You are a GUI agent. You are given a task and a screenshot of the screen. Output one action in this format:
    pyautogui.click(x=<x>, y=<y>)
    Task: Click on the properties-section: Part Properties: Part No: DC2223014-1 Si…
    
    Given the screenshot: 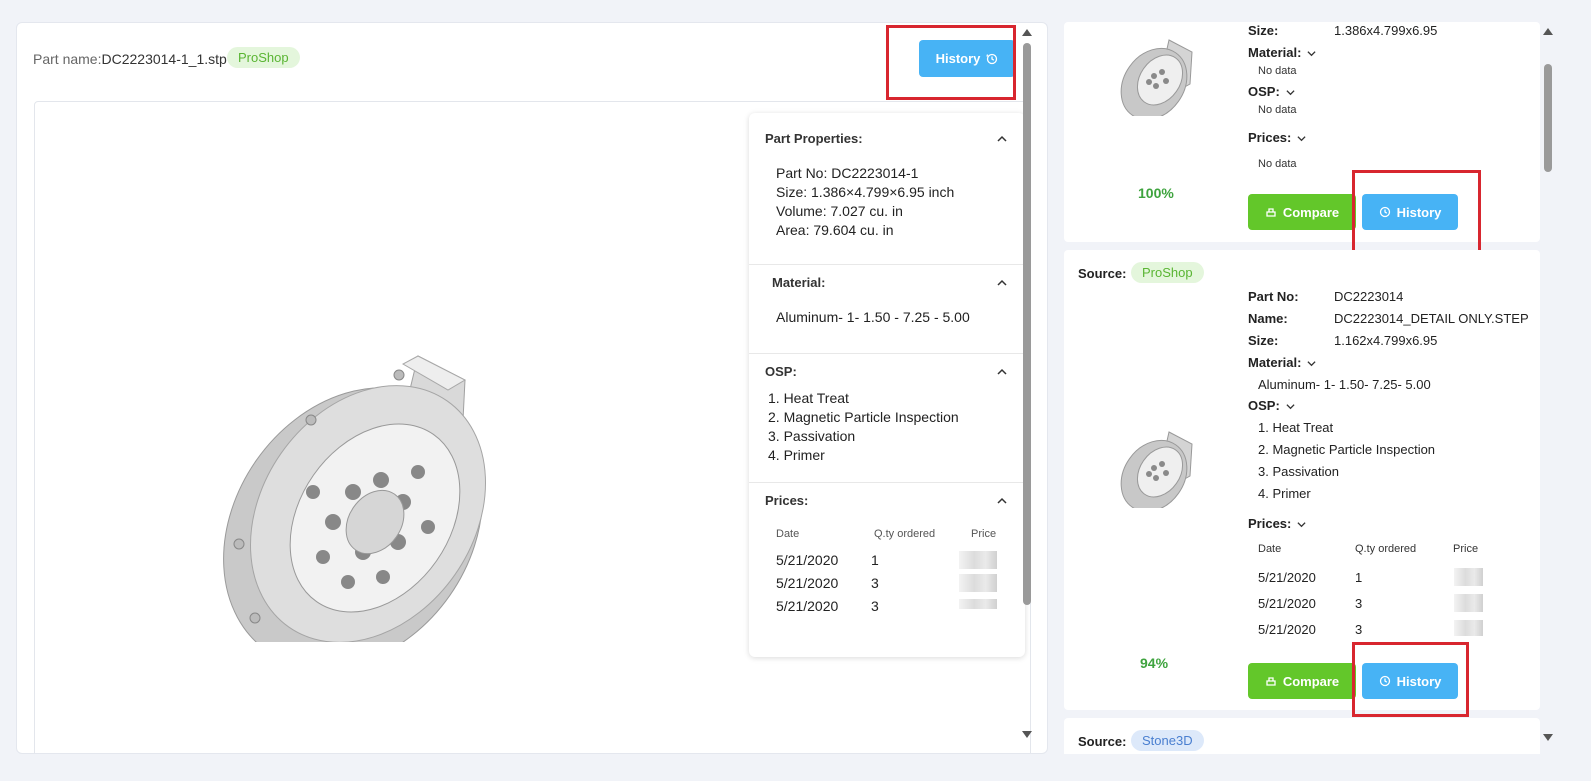 What is the action you would take?
    pyautogui.click(x=887, y=189)
    